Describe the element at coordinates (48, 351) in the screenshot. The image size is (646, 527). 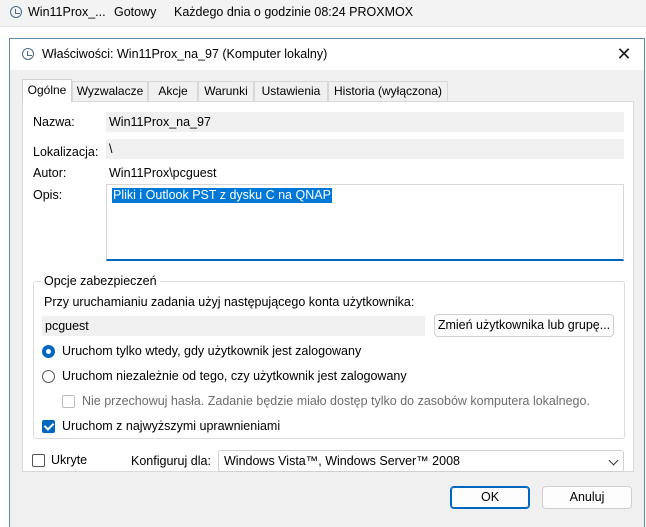
I see `run-logged-on-radio` at that location.